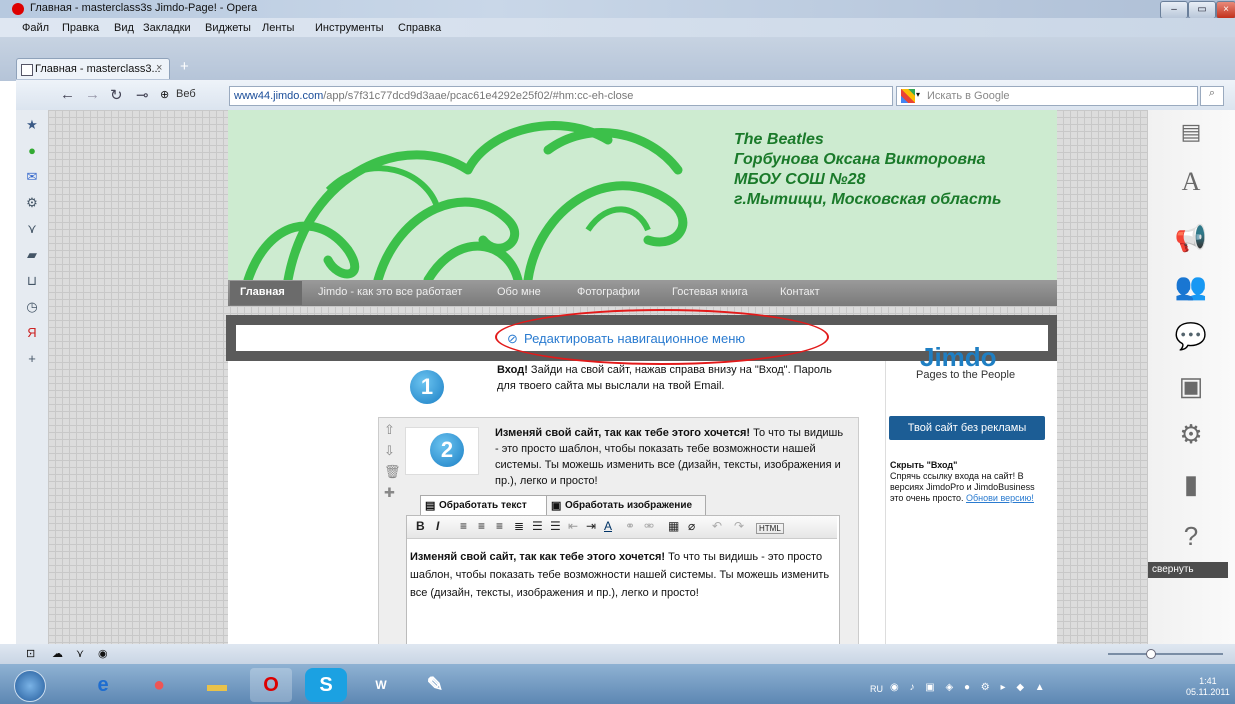  I want to click on language-indicator: RU, so click(876, 689).